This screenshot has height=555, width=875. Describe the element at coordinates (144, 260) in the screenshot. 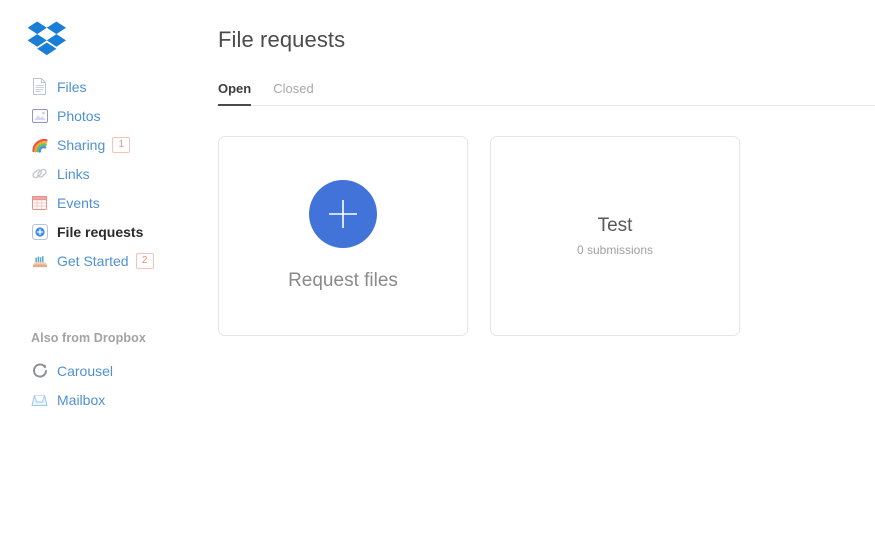

I see `status-badge: 2` at that location.